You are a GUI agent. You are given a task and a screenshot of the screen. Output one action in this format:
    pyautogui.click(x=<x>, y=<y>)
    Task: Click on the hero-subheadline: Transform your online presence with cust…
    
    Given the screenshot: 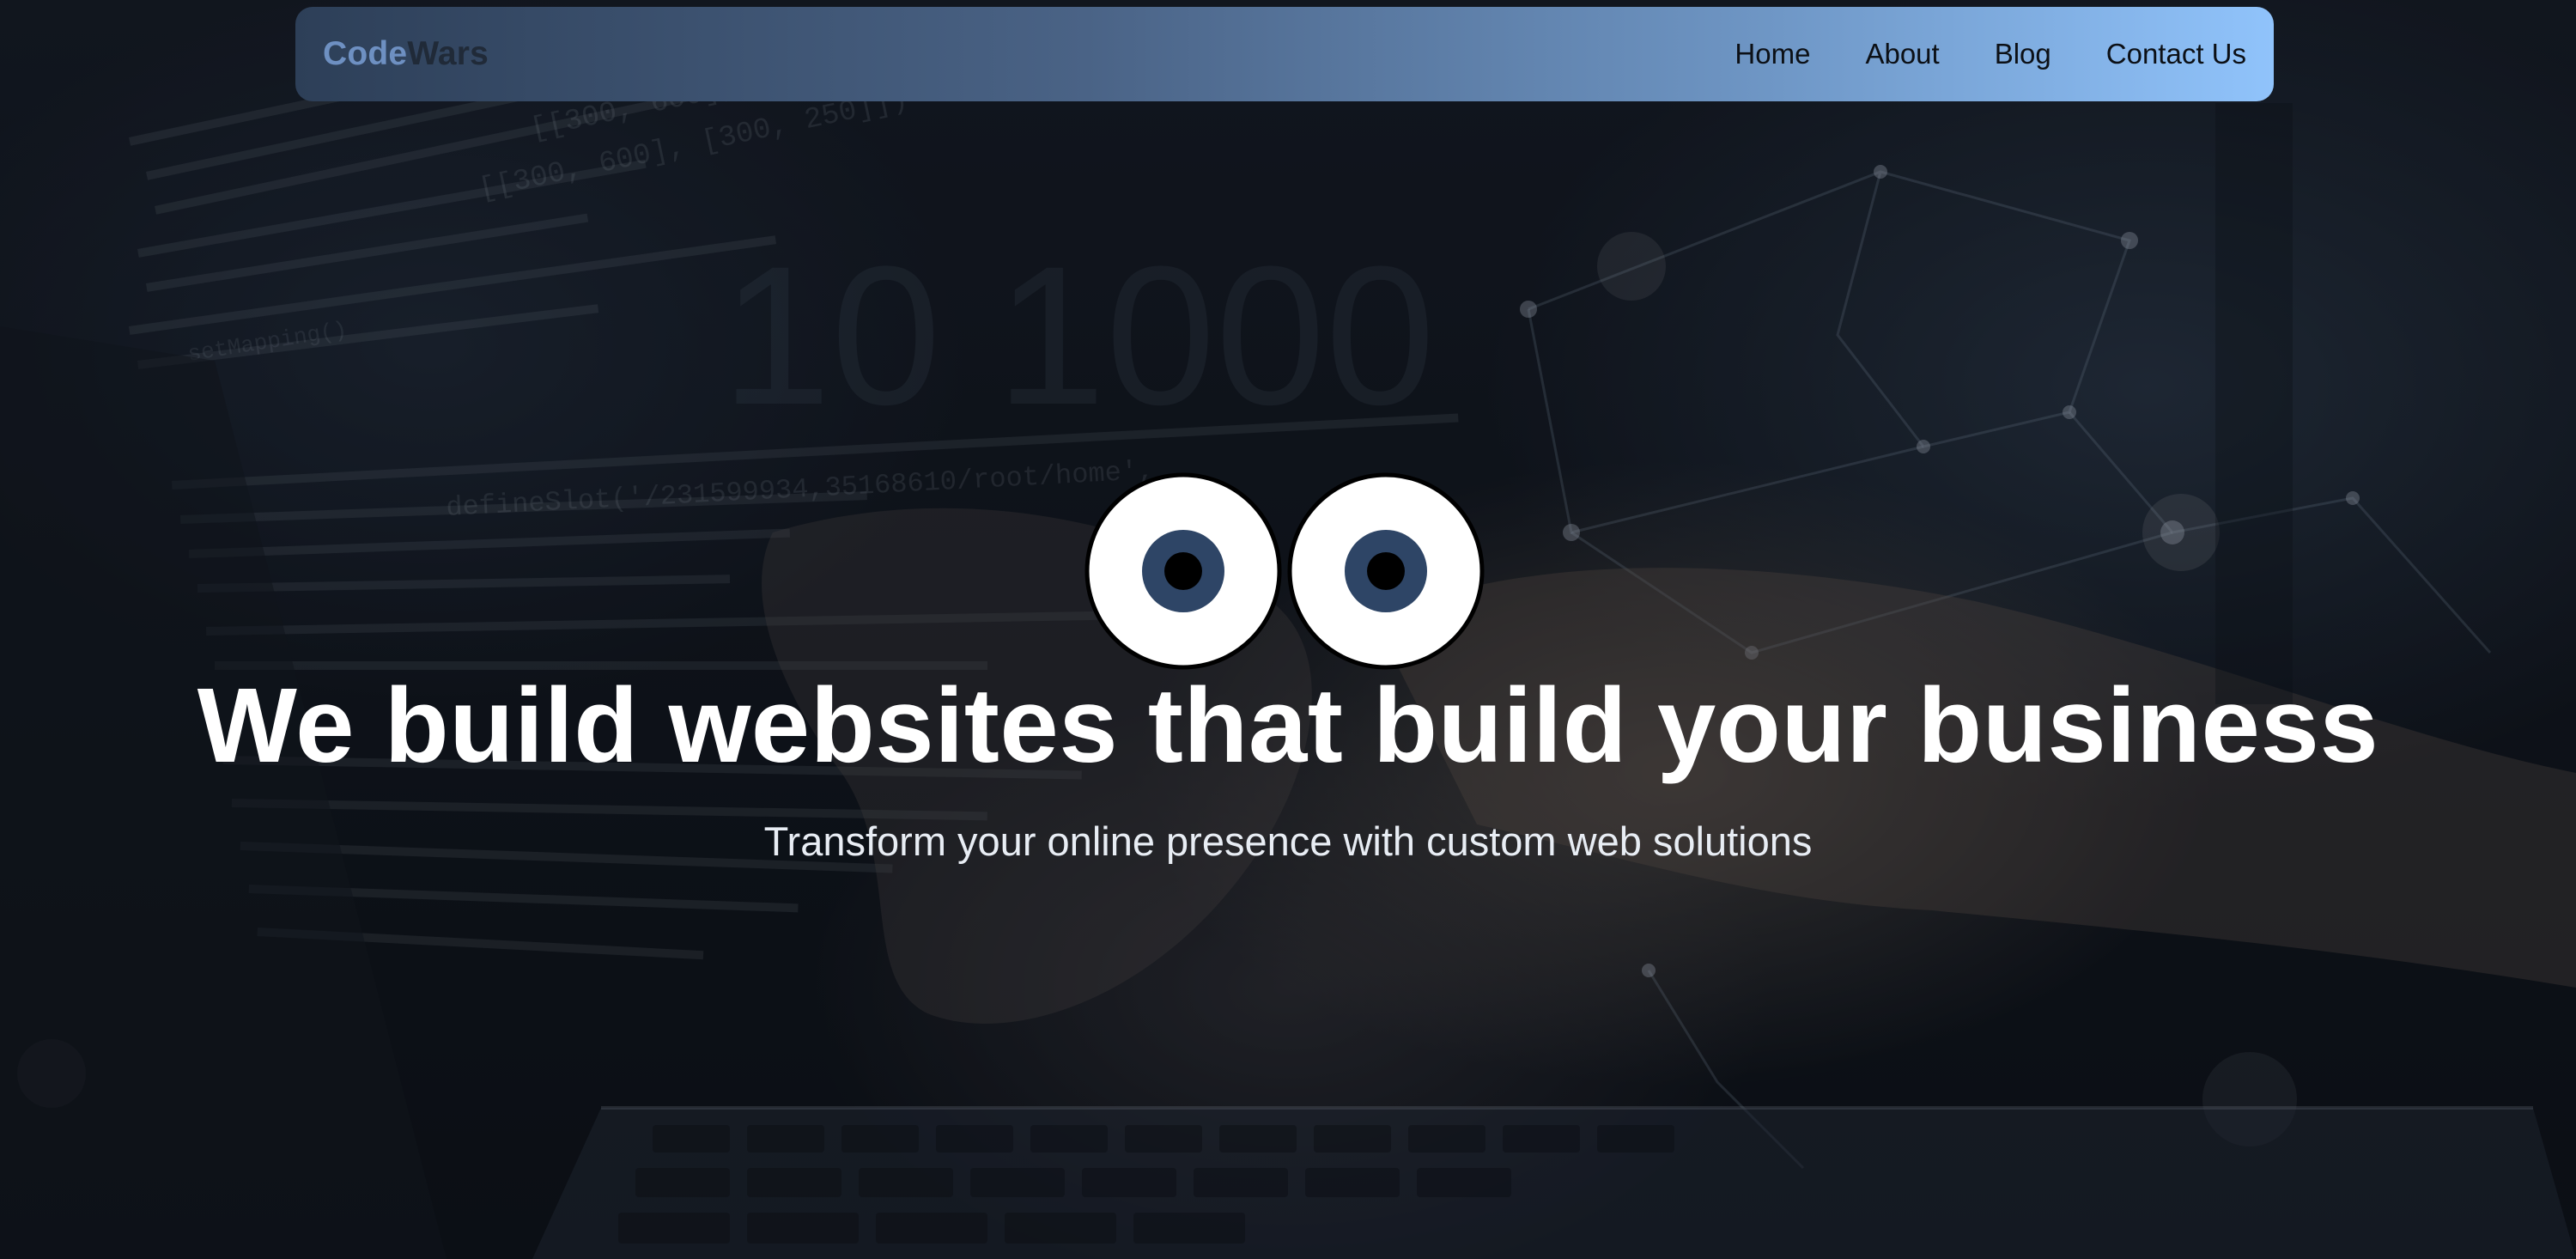 What is the action you would take?
    pyautogui.click(x=1288, y=841)
    